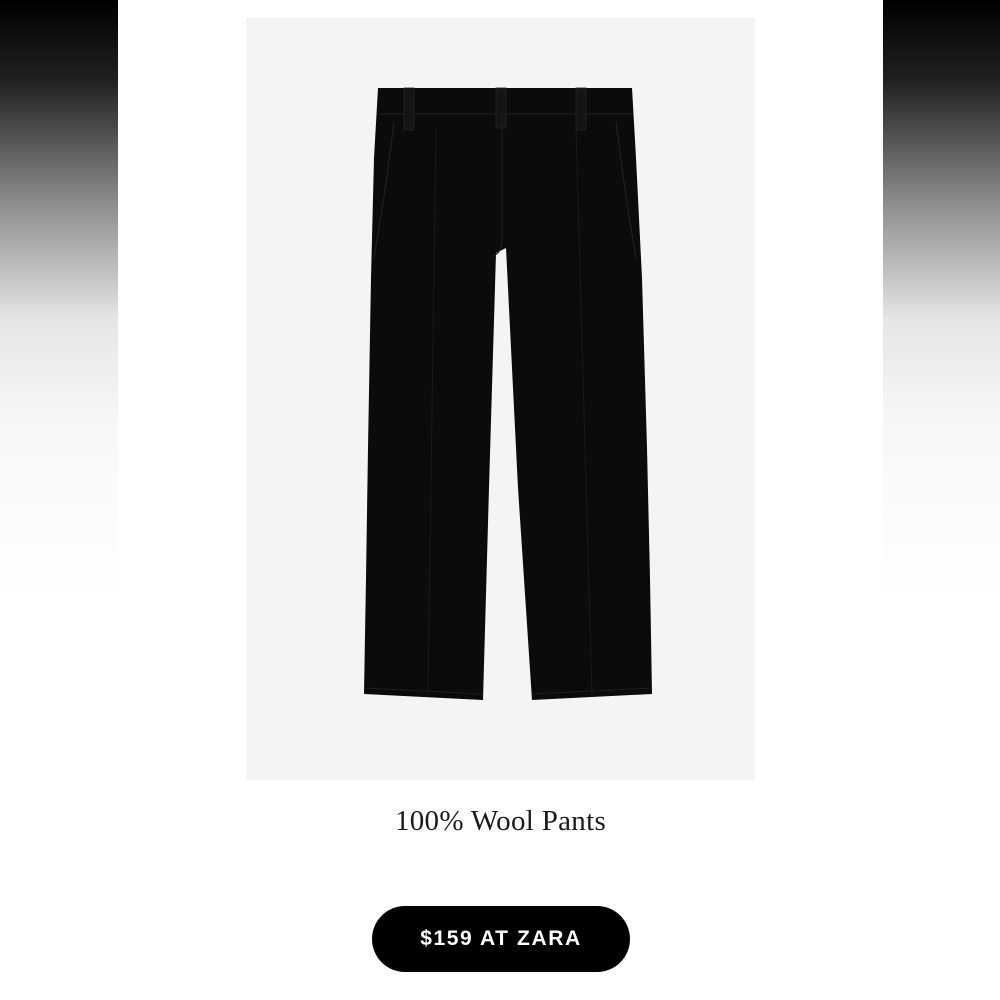 The width and height of the screenshot is (1000, 1000). What do you see at coordinates (59, 500) in the screenshot?
I see `left-gradient-margin` at bounding box center [59, 500].